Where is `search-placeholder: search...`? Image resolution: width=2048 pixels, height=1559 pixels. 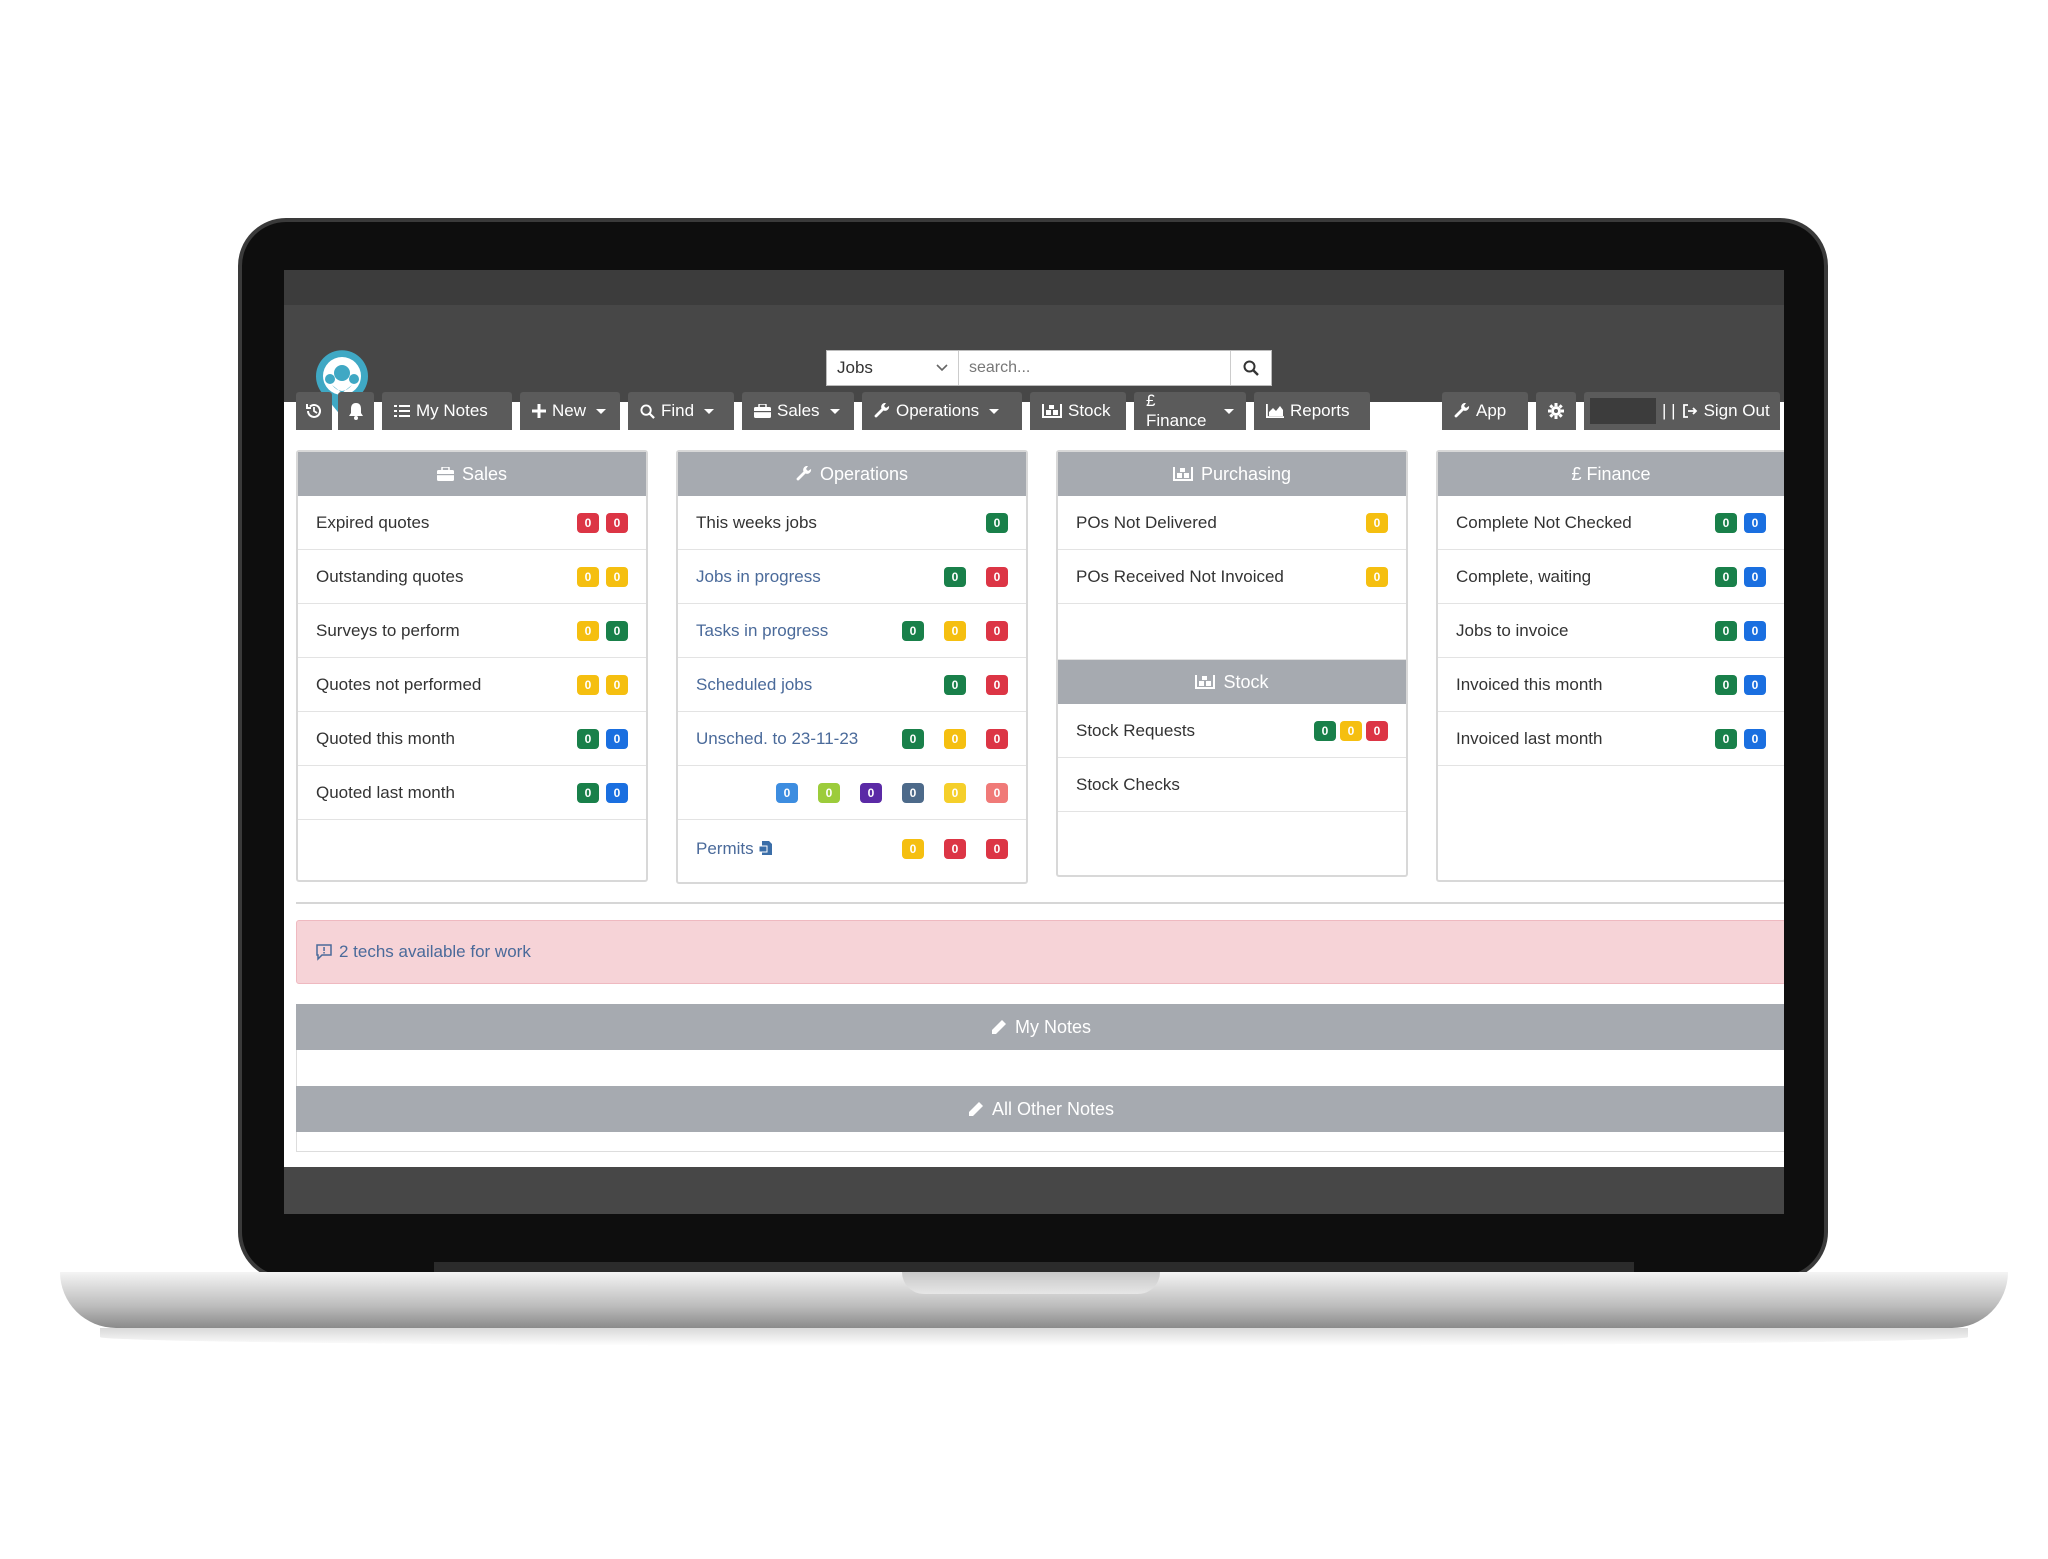
search-placeholder: search... is located at coordinates (1000, 367).